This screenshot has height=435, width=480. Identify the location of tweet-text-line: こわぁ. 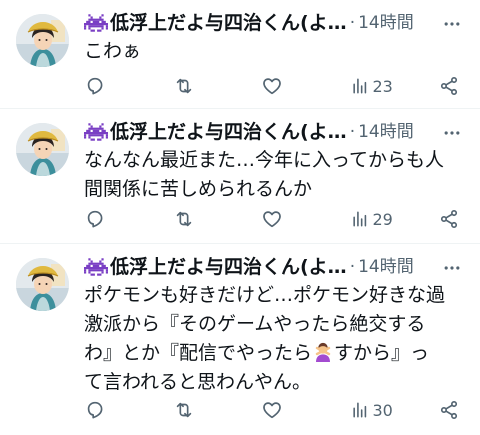
(113, 51).